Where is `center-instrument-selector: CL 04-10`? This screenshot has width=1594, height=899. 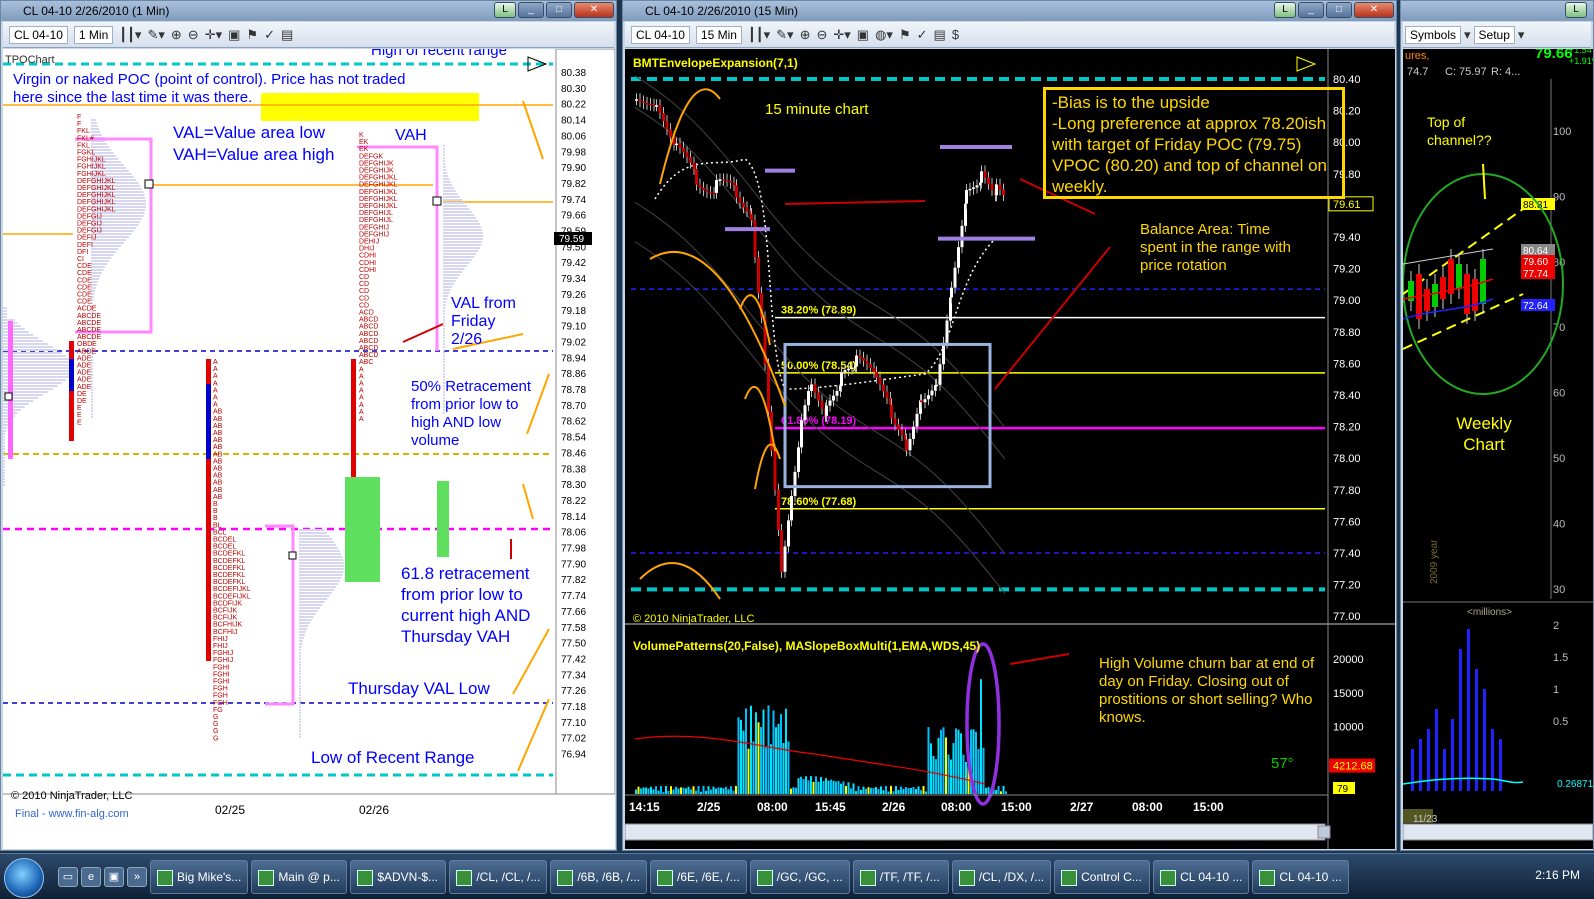
center-instrument-selector: CL 04-10 is located at coordinates (660, 34).